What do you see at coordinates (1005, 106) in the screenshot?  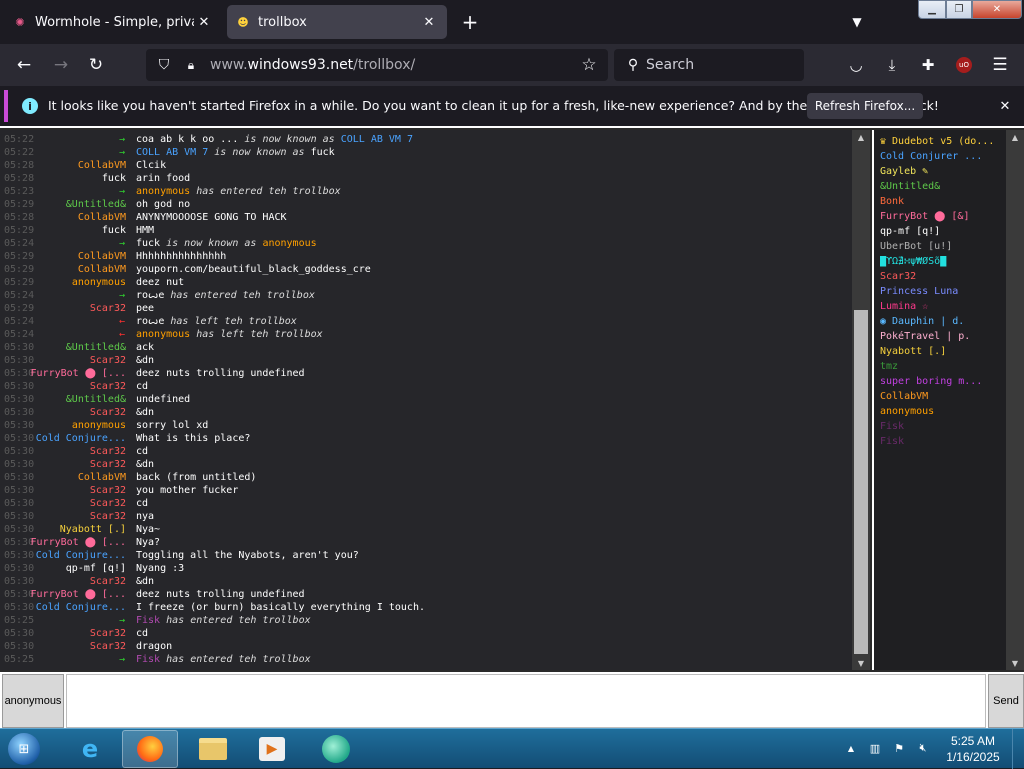 I see `notification-close-icon: ✕` at bounding box center [1005, 106].